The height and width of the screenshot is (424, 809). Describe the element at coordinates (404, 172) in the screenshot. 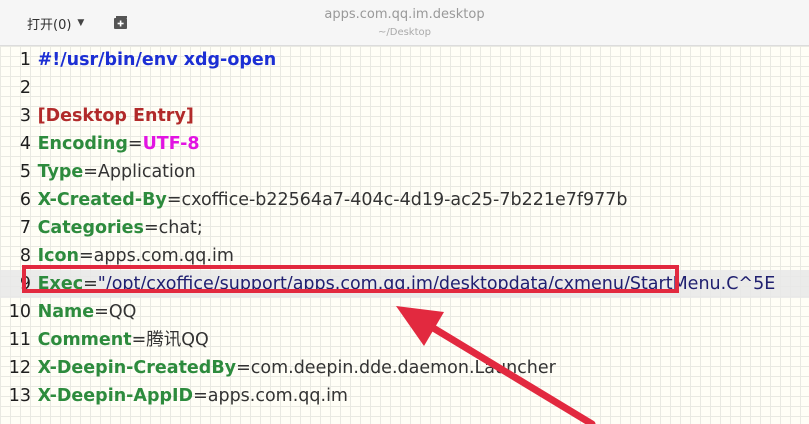

I see `code-line: 5 Type=Application` at that location.